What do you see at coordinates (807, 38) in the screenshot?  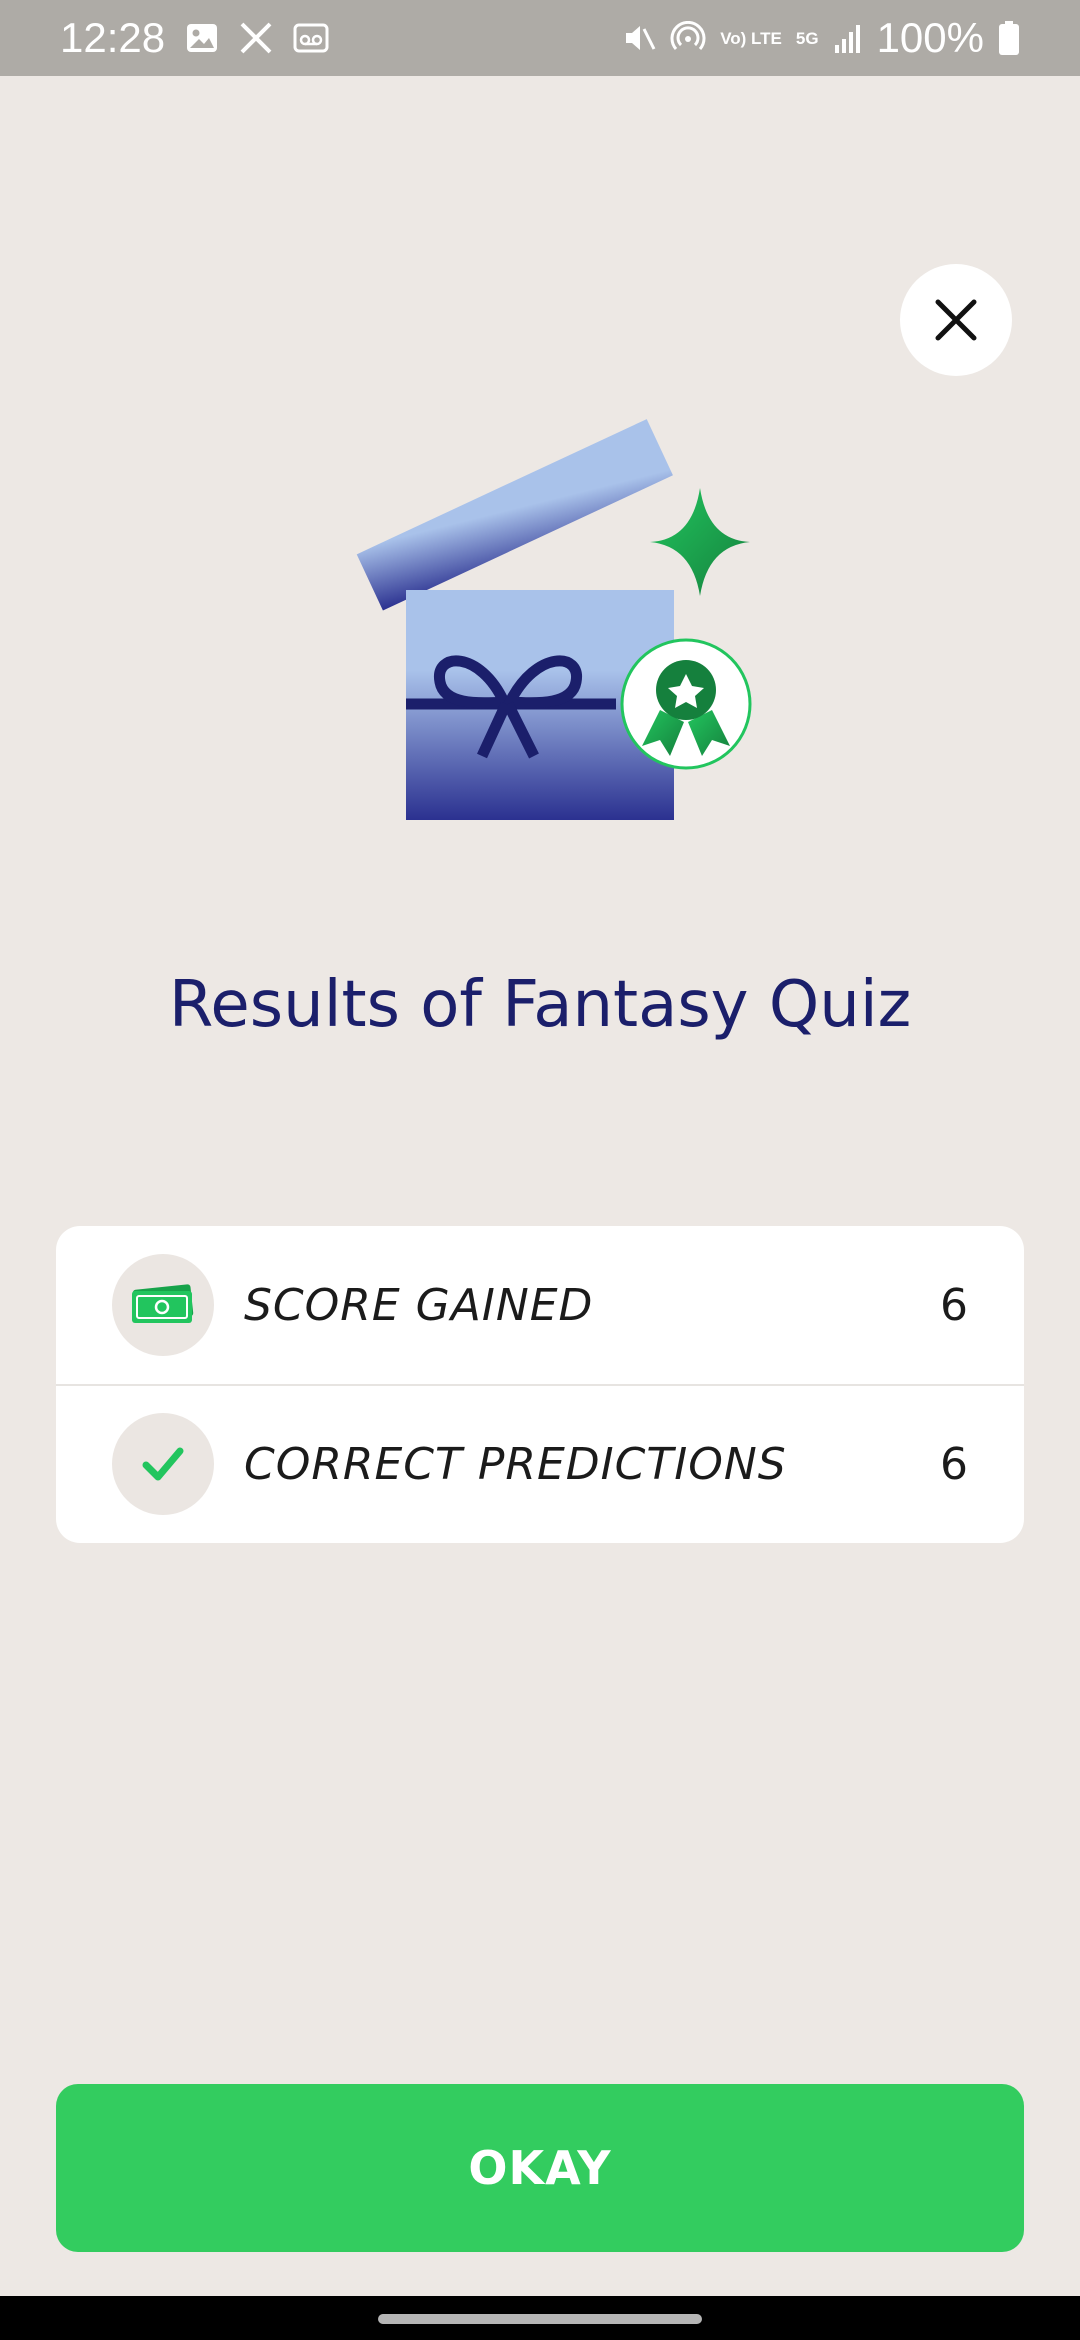 I see `5g-icon: 5G` at bounding box center [807, 38].